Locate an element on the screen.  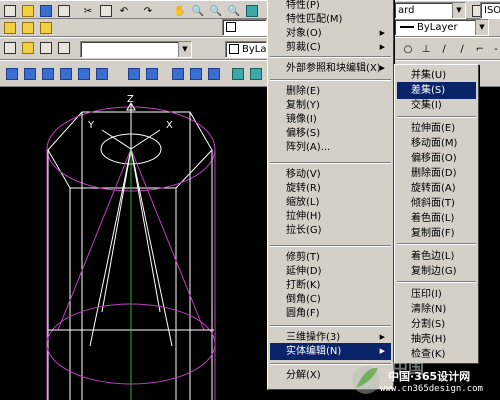
watermark-site-name: 中国·365设计网 is located at coordinates (429, 376).